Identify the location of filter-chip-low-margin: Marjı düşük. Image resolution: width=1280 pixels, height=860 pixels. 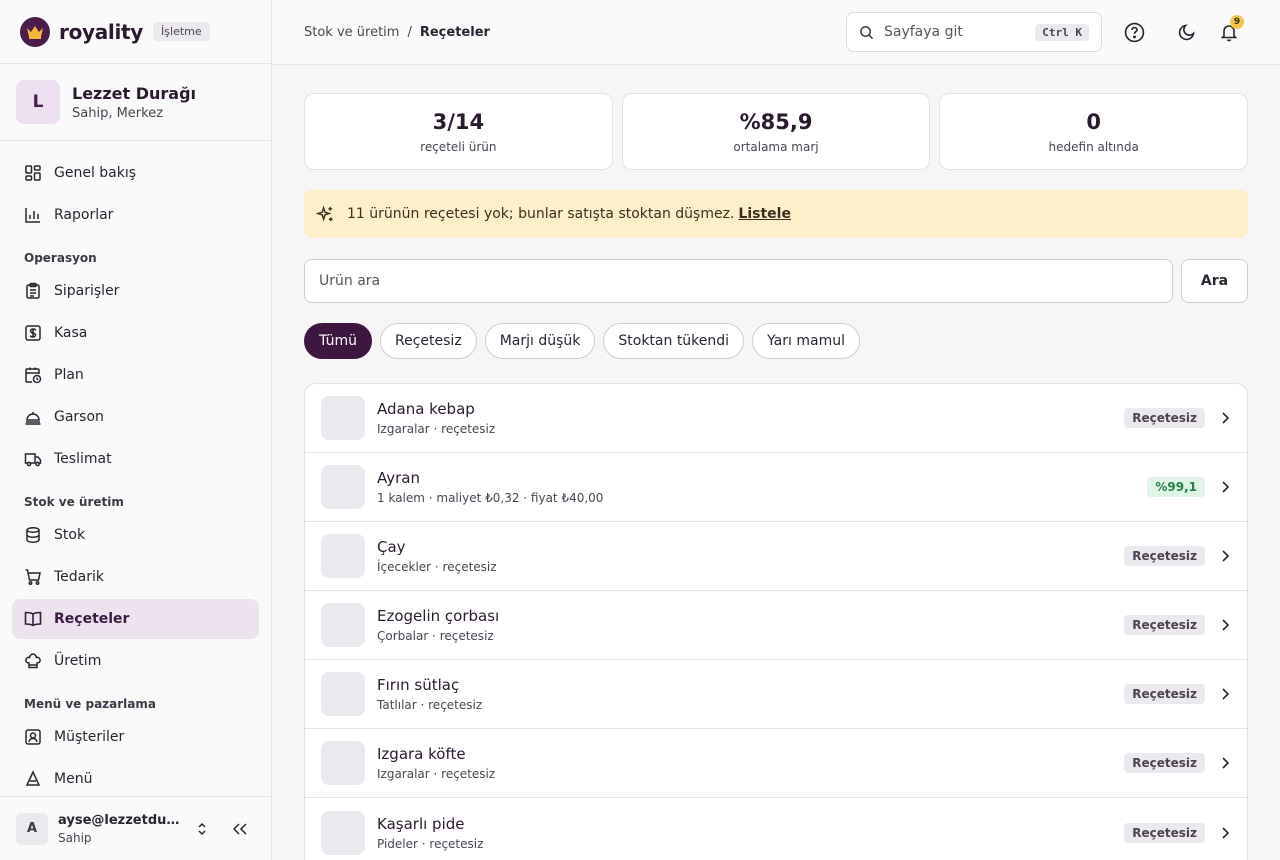
(540, 341).